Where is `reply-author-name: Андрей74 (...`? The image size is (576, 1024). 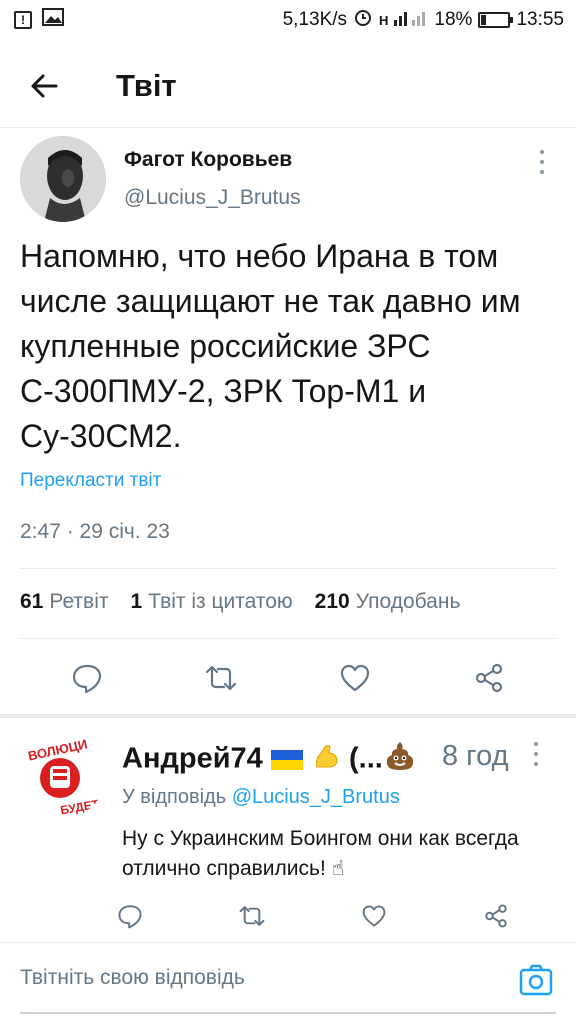
reply-author-name: Андрей74 (... is located at coordinates (269, 760).